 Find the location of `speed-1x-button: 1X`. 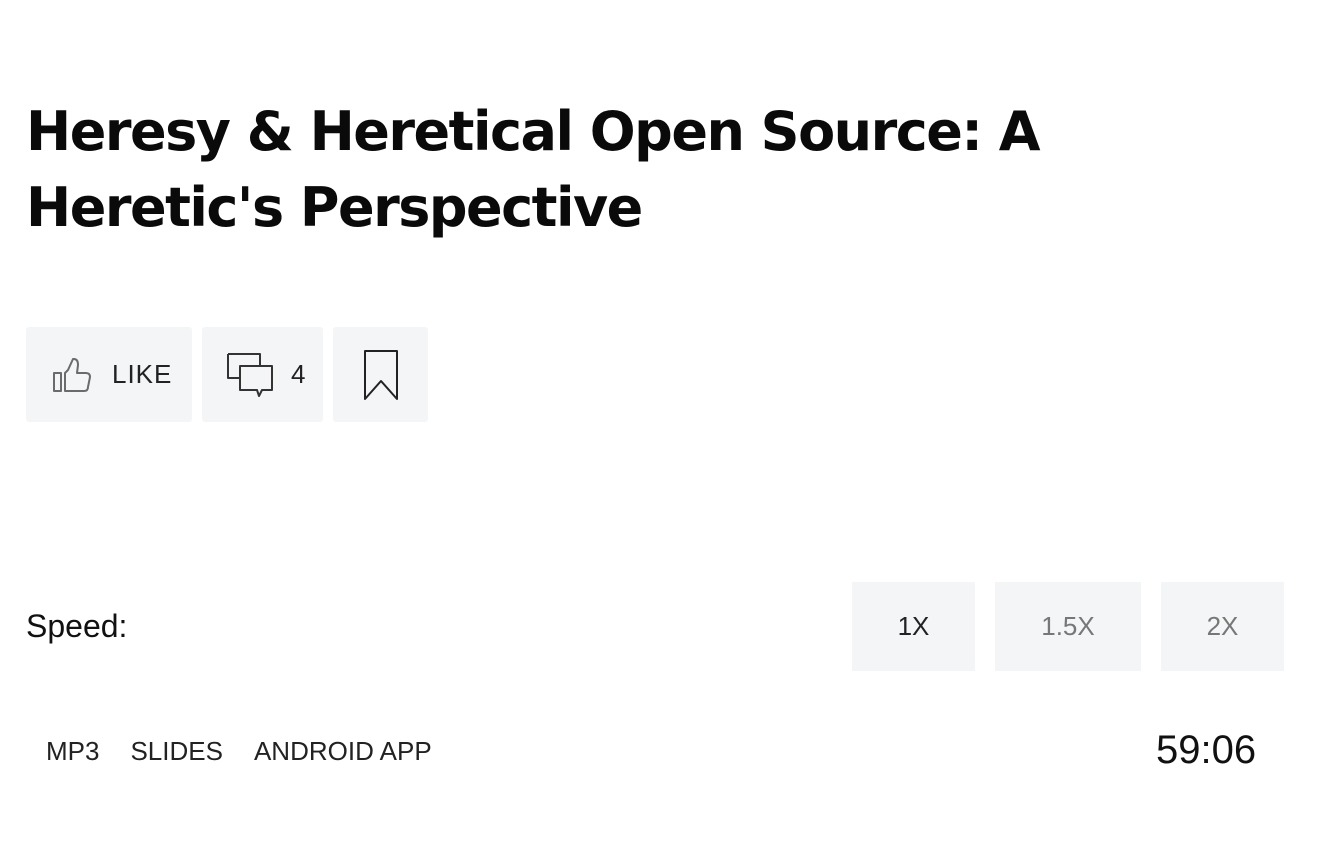

speed-1x-button: 1X is located at coordinates (913, 626).